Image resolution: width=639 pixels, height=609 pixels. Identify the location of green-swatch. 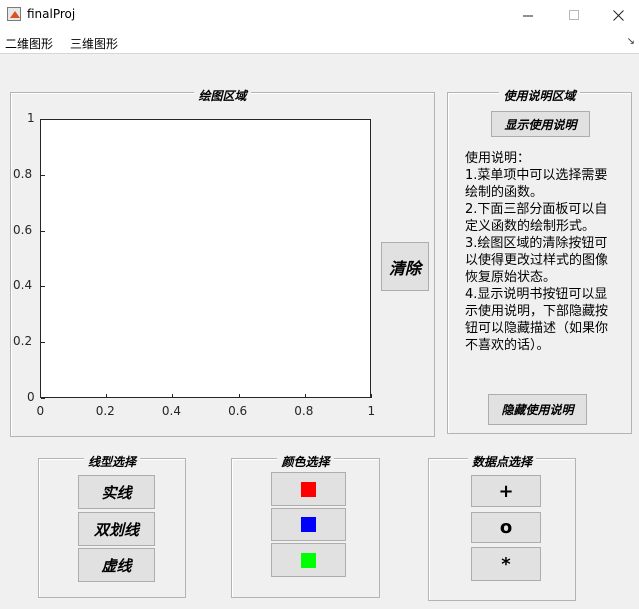
(308, 560).